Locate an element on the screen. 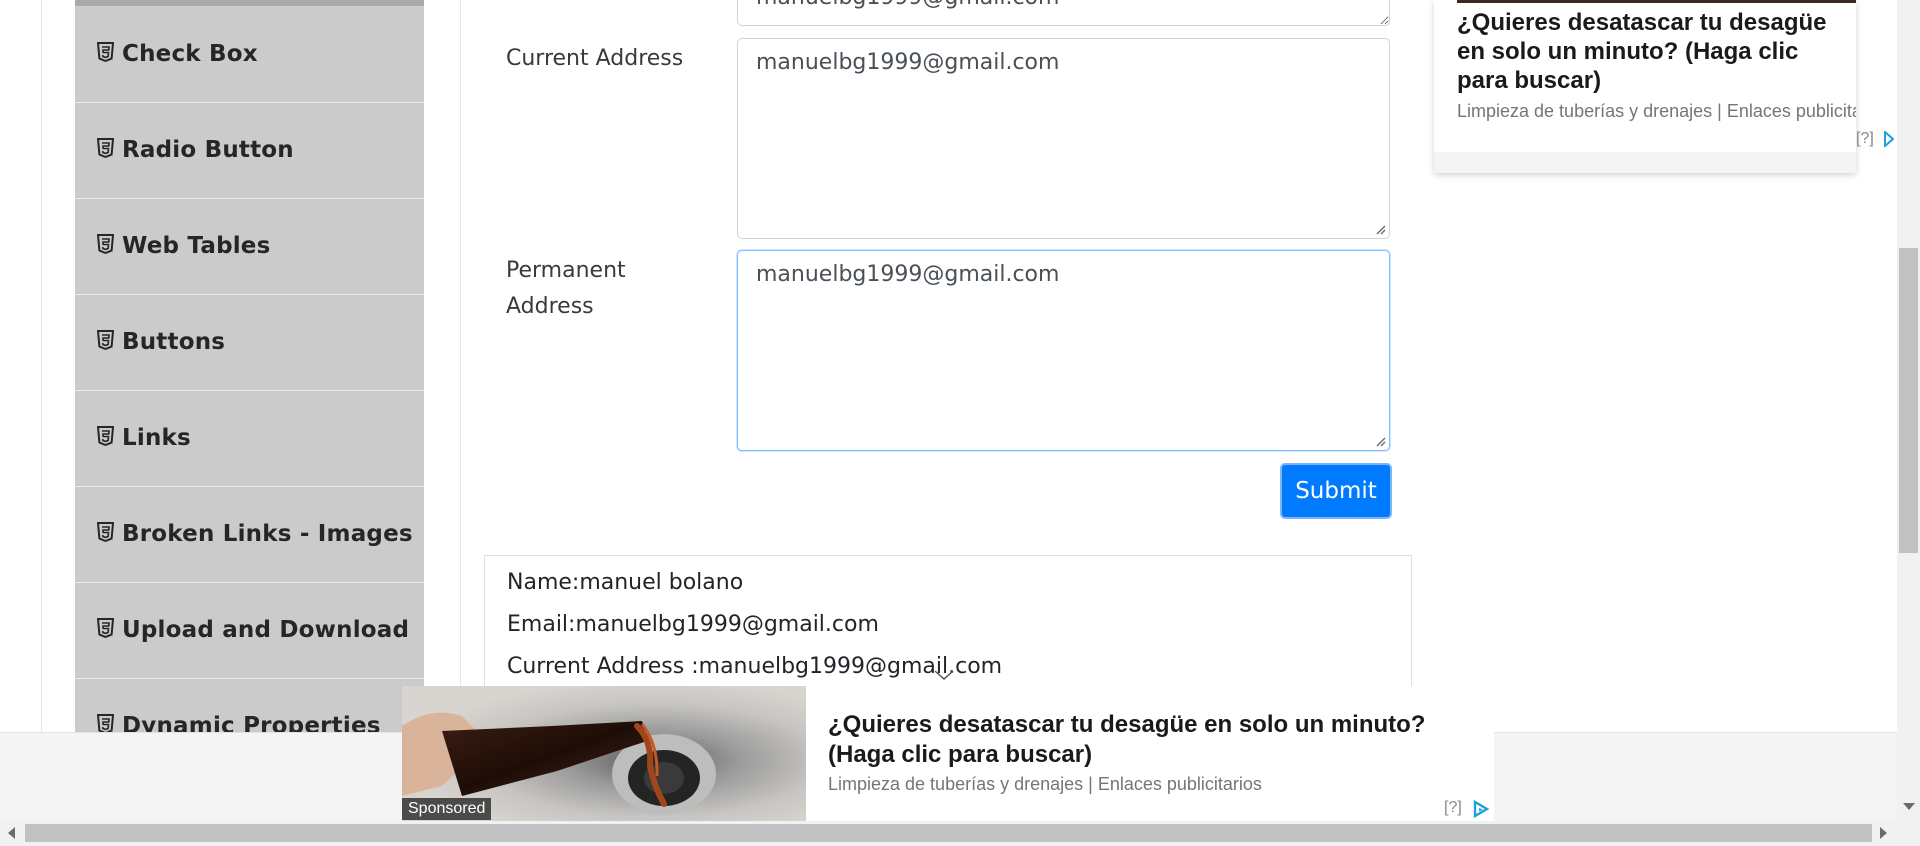 This screenshot has height=846, width=1920. sidebar-item-check-box: Check Box is located at coordinates (249, 55).